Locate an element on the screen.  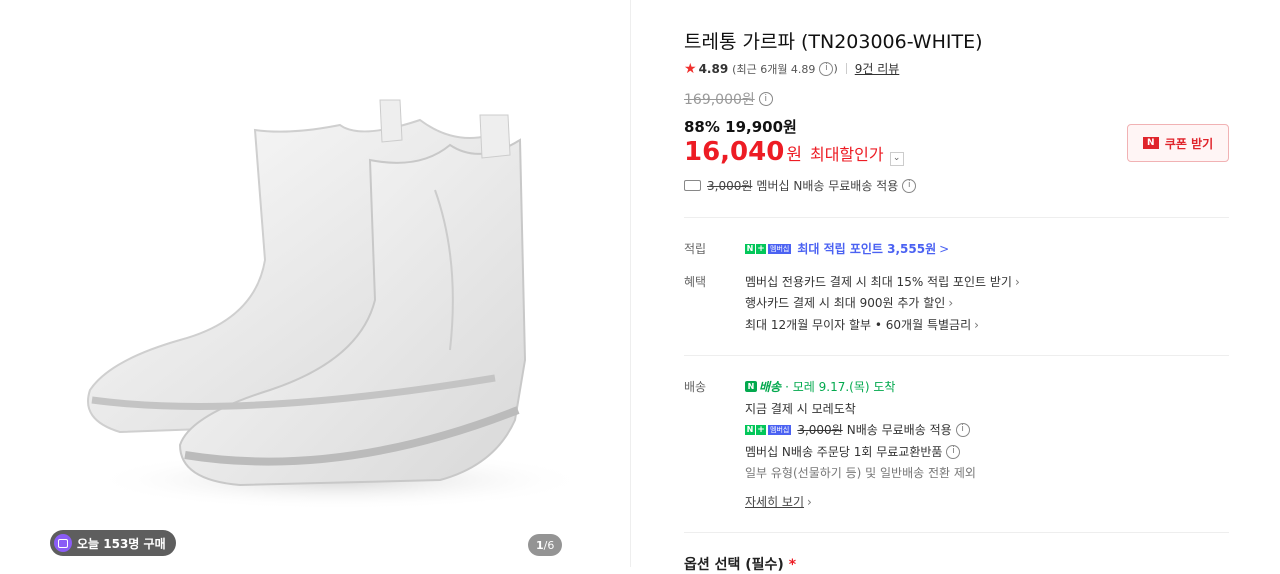
points-row: N + 멤버십 최대 적립 포인트 3,555원 > is located at coordinates (847, 248).